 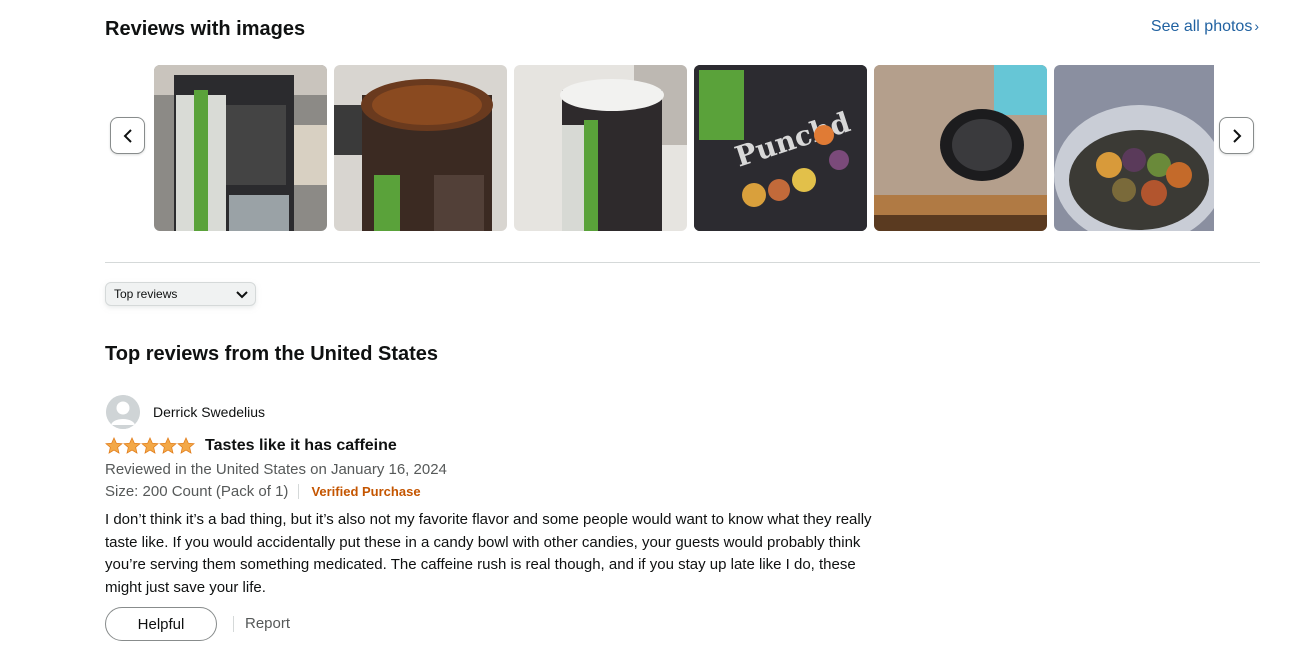 I want to click on review-image-thumbnail: Punchd, so click(x=780, y=148).